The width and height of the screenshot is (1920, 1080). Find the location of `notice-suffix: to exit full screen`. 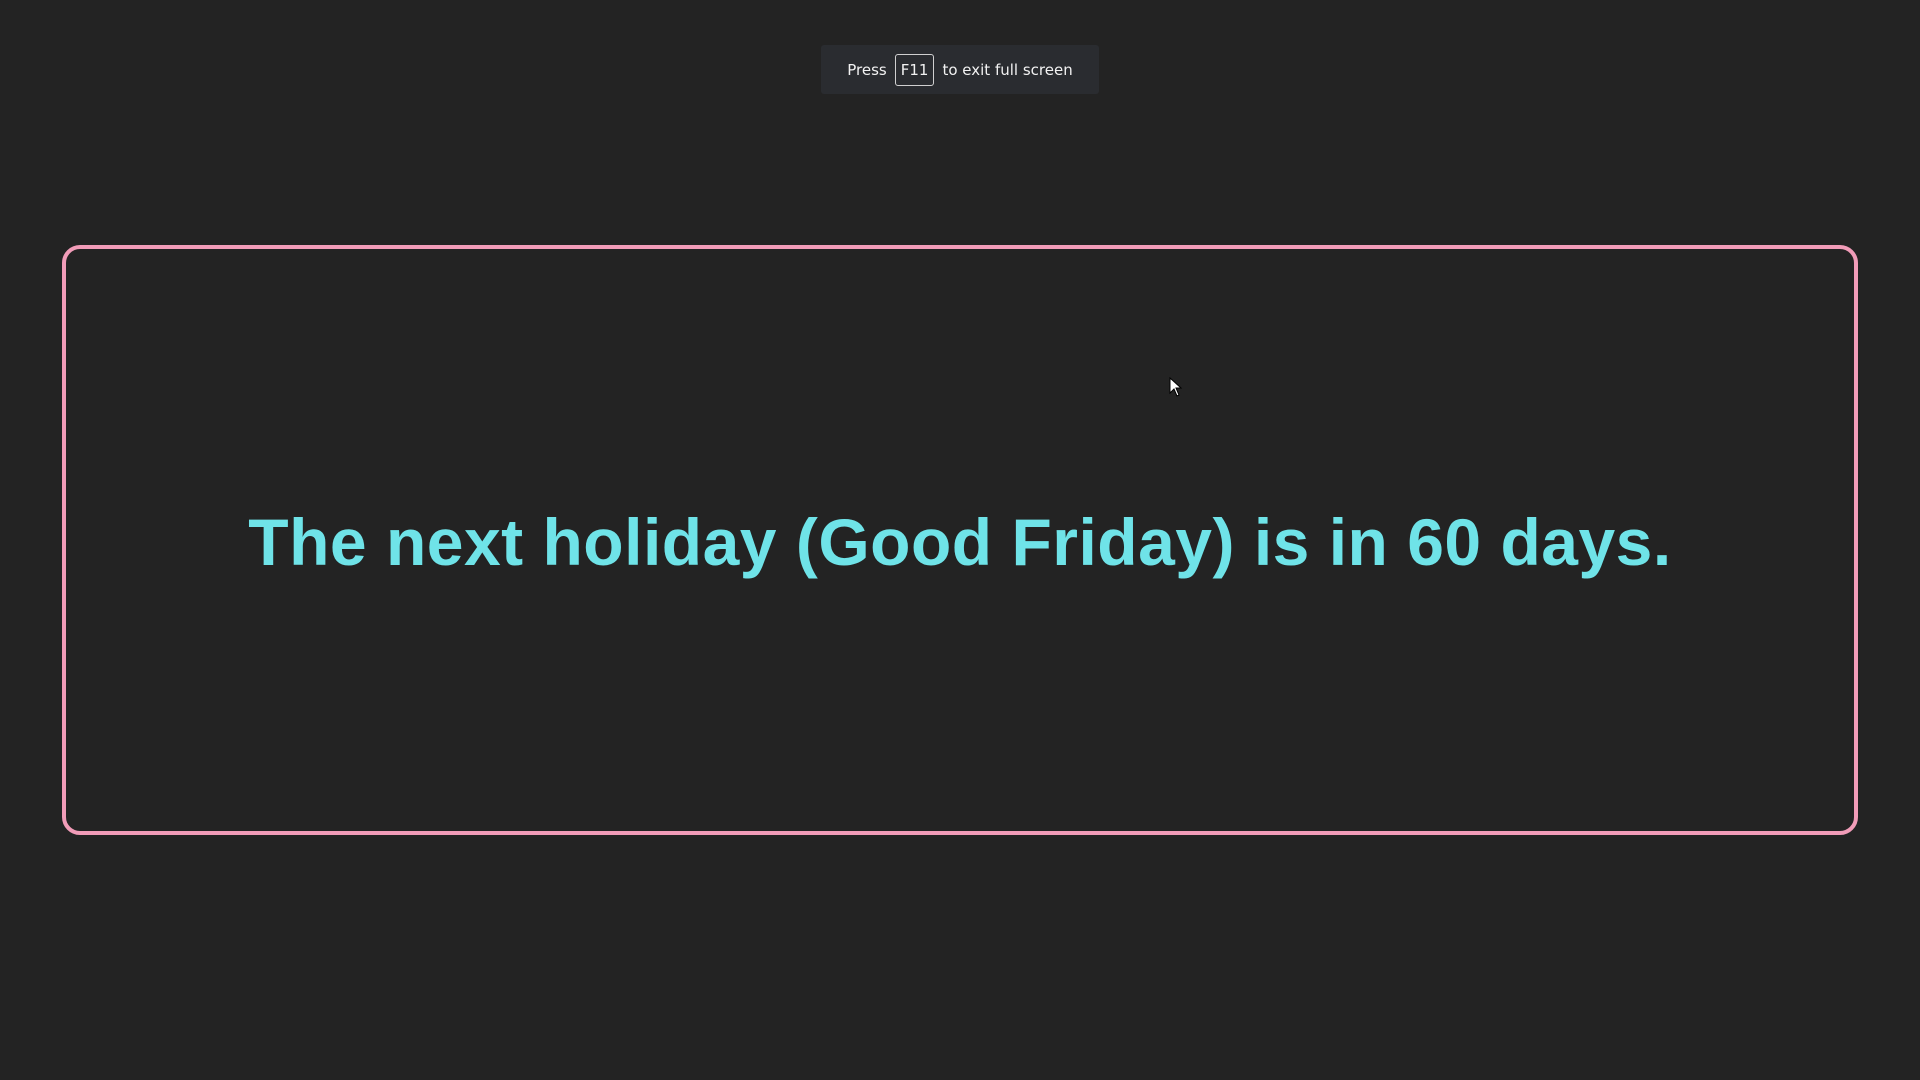

notice-suffix: to exit full screen is located at coordinates (1007, 69).